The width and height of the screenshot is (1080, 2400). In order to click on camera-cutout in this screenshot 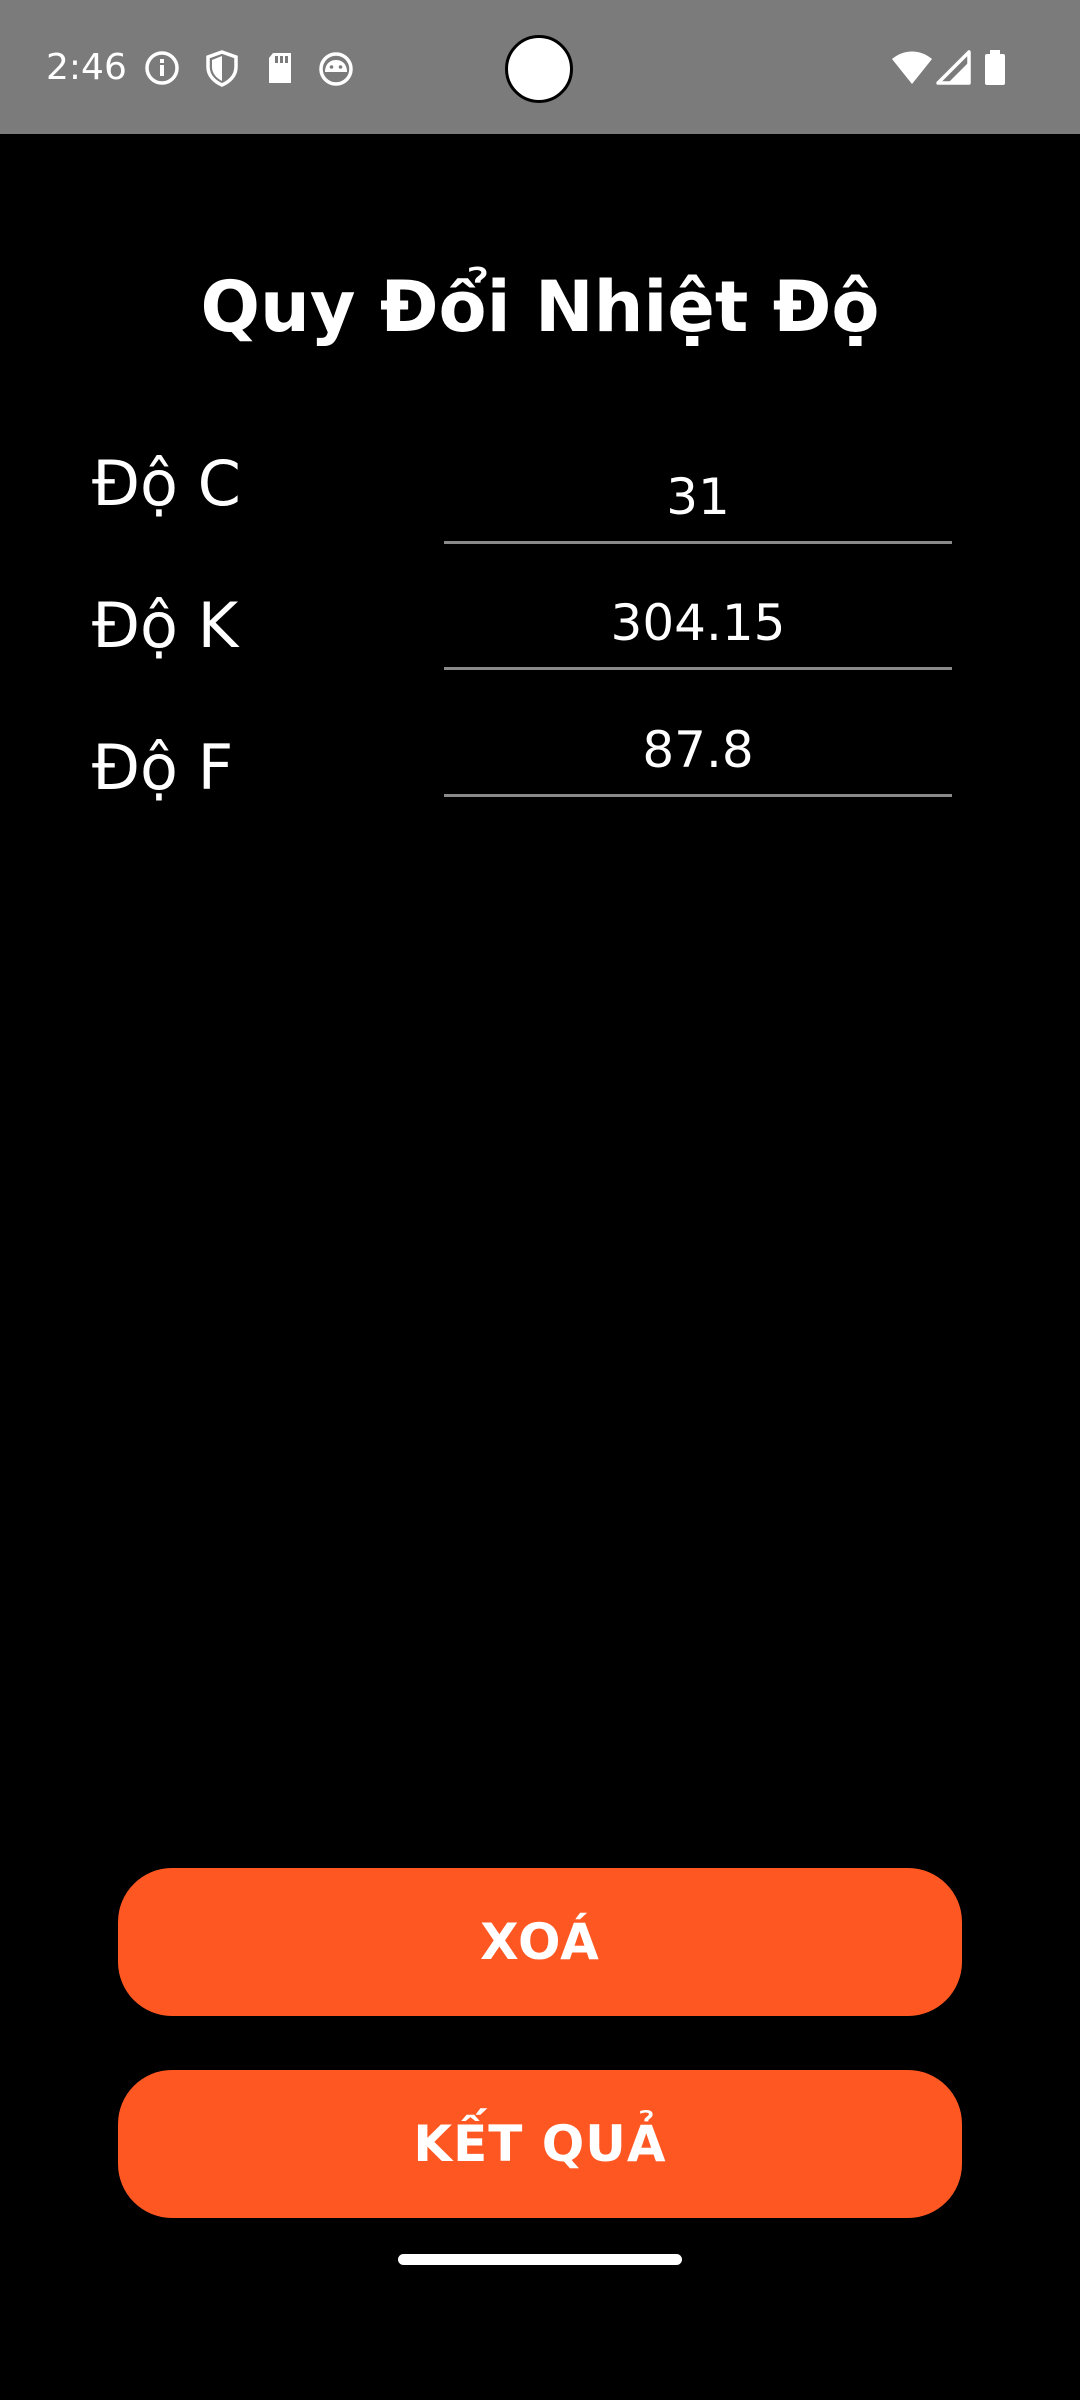, I will do `click(539, 69)`.